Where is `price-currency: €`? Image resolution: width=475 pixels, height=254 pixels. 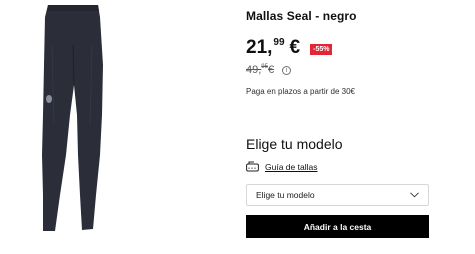 price-currency: € is located at coordinates (295, 47).